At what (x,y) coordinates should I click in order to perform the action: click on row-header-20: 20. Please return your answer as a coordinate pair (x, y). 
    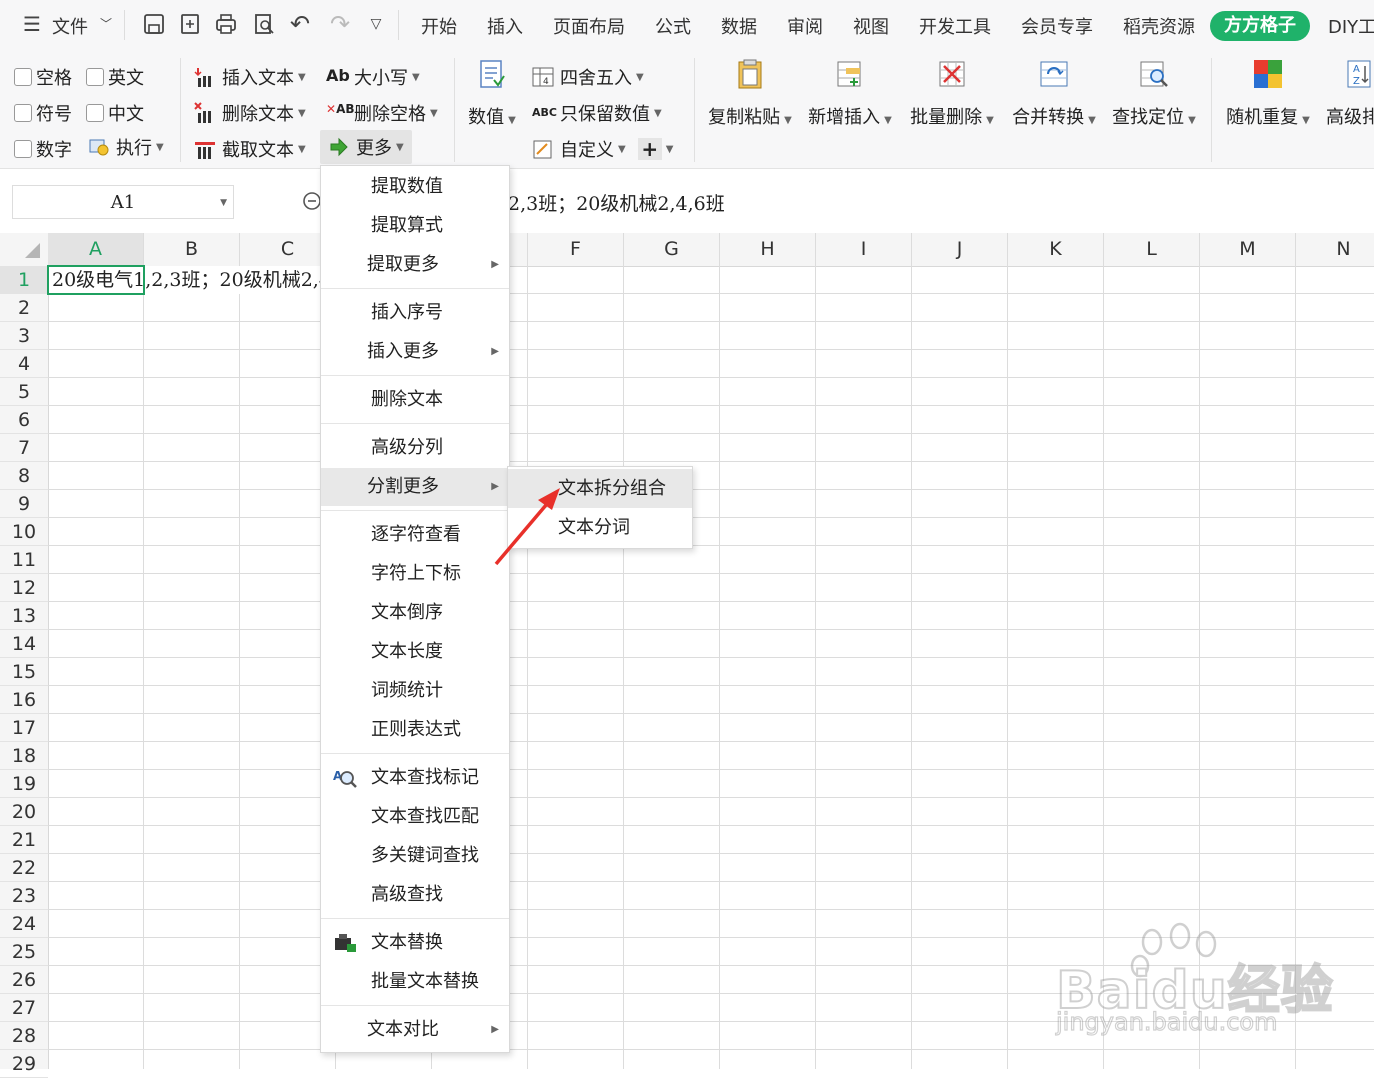
    Looking at the image, I should click on (24, 812).